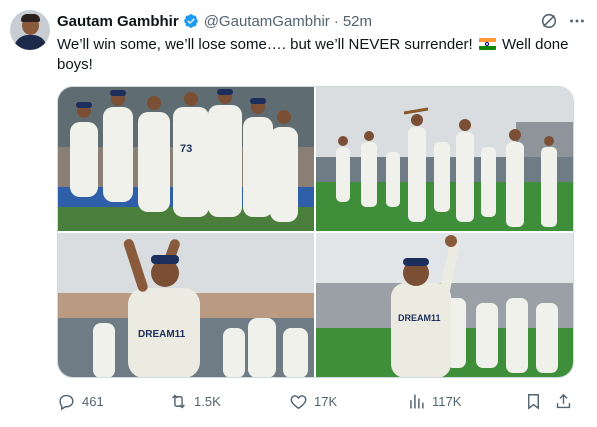 Image resolution: width=597 pixels, height=427 pixels. I want to click on share-icon, so click(563, 400).